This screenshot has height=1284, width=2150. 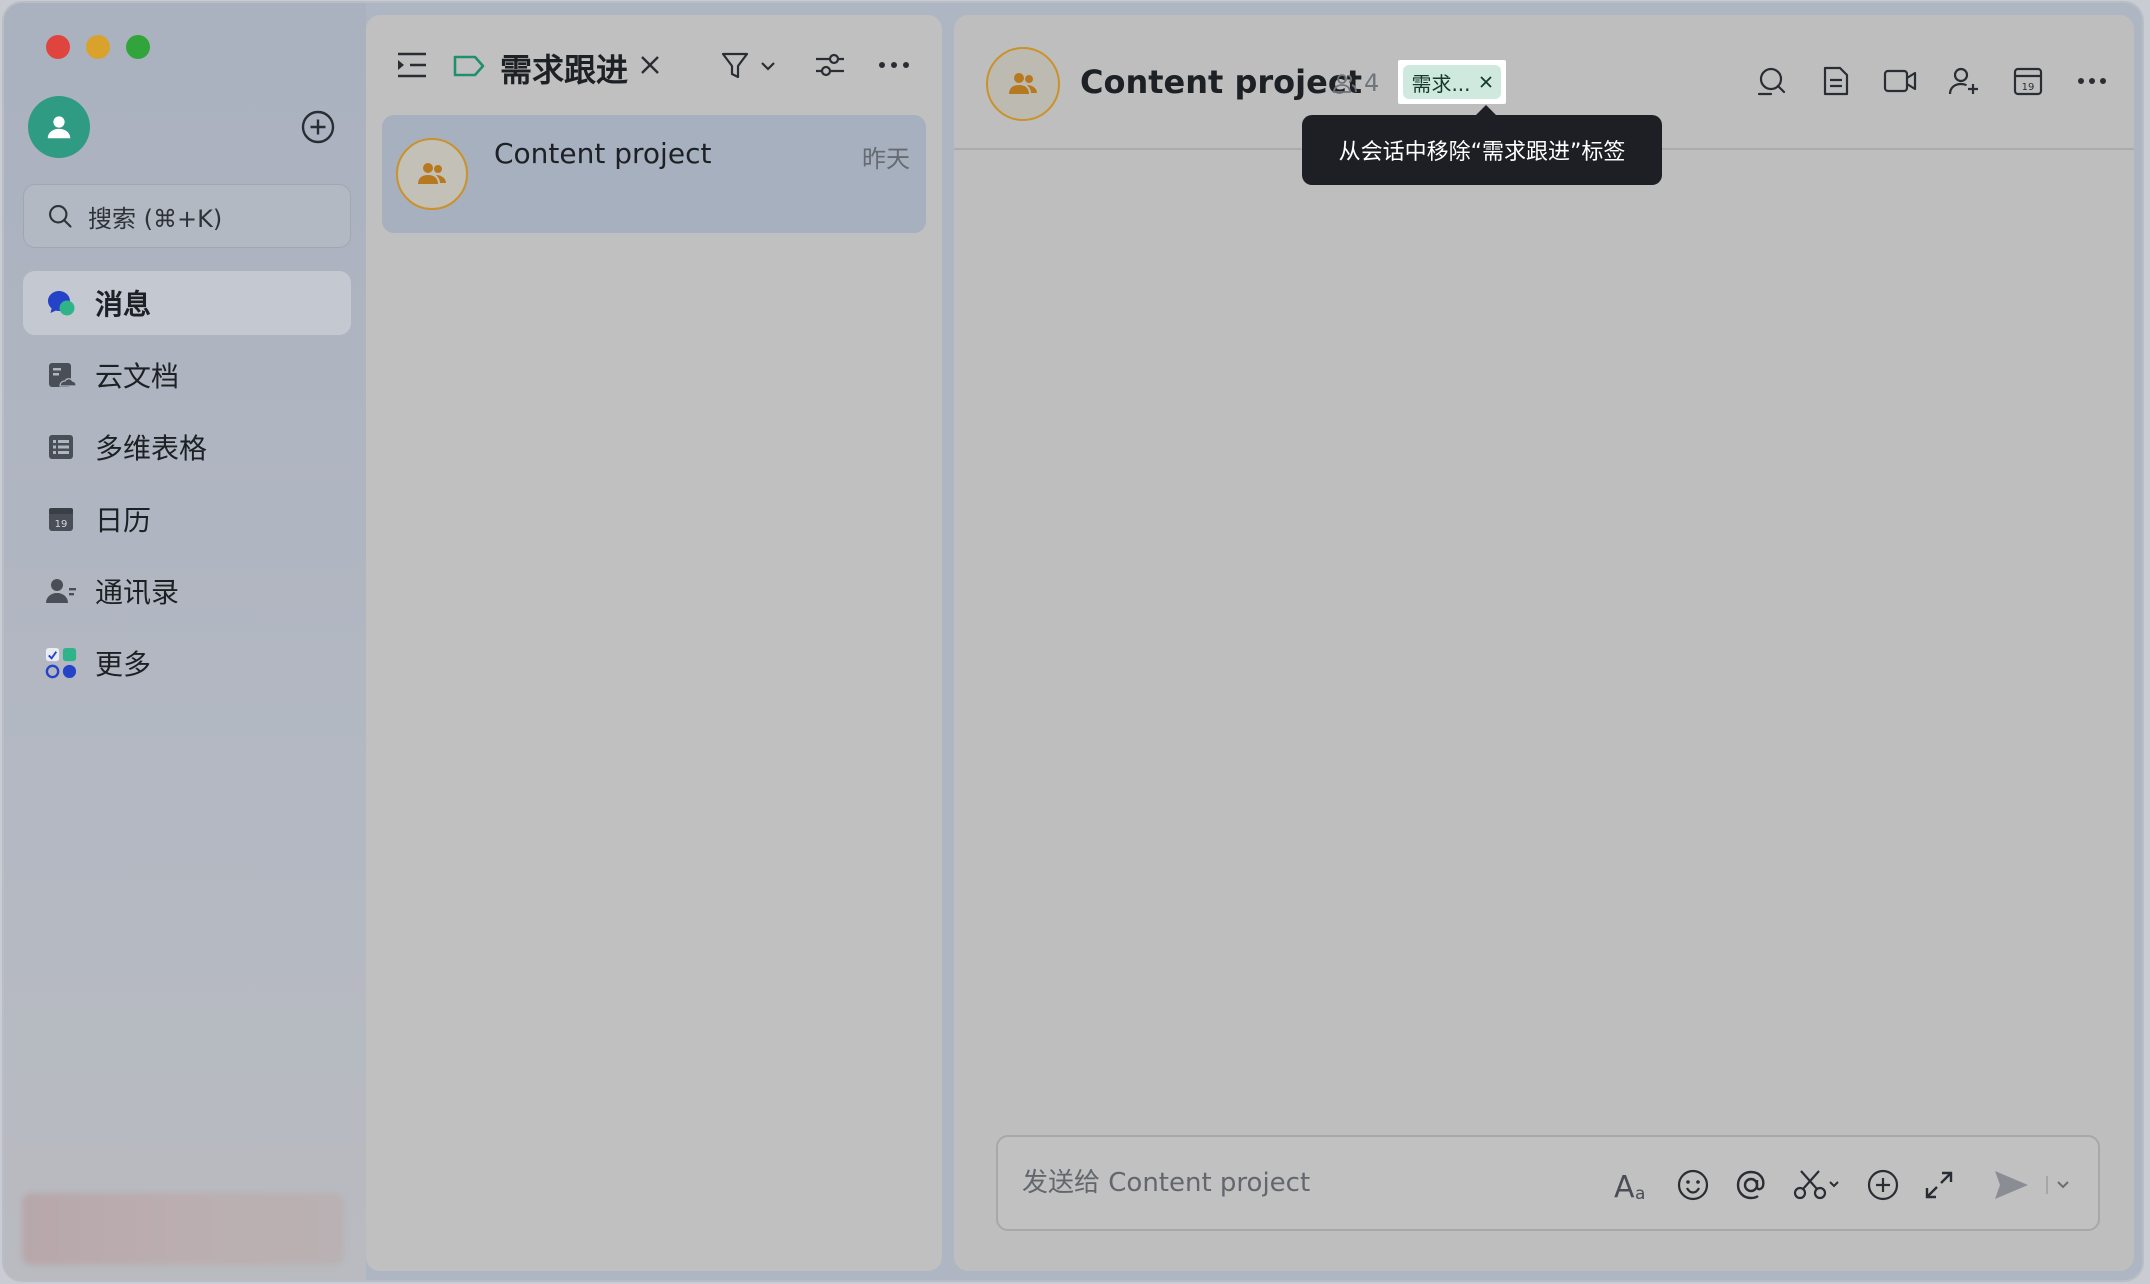 I want to click on remove-tag-tooltip: 从会话中移除“需求跟进”标签, so click(x=1482, y=145).